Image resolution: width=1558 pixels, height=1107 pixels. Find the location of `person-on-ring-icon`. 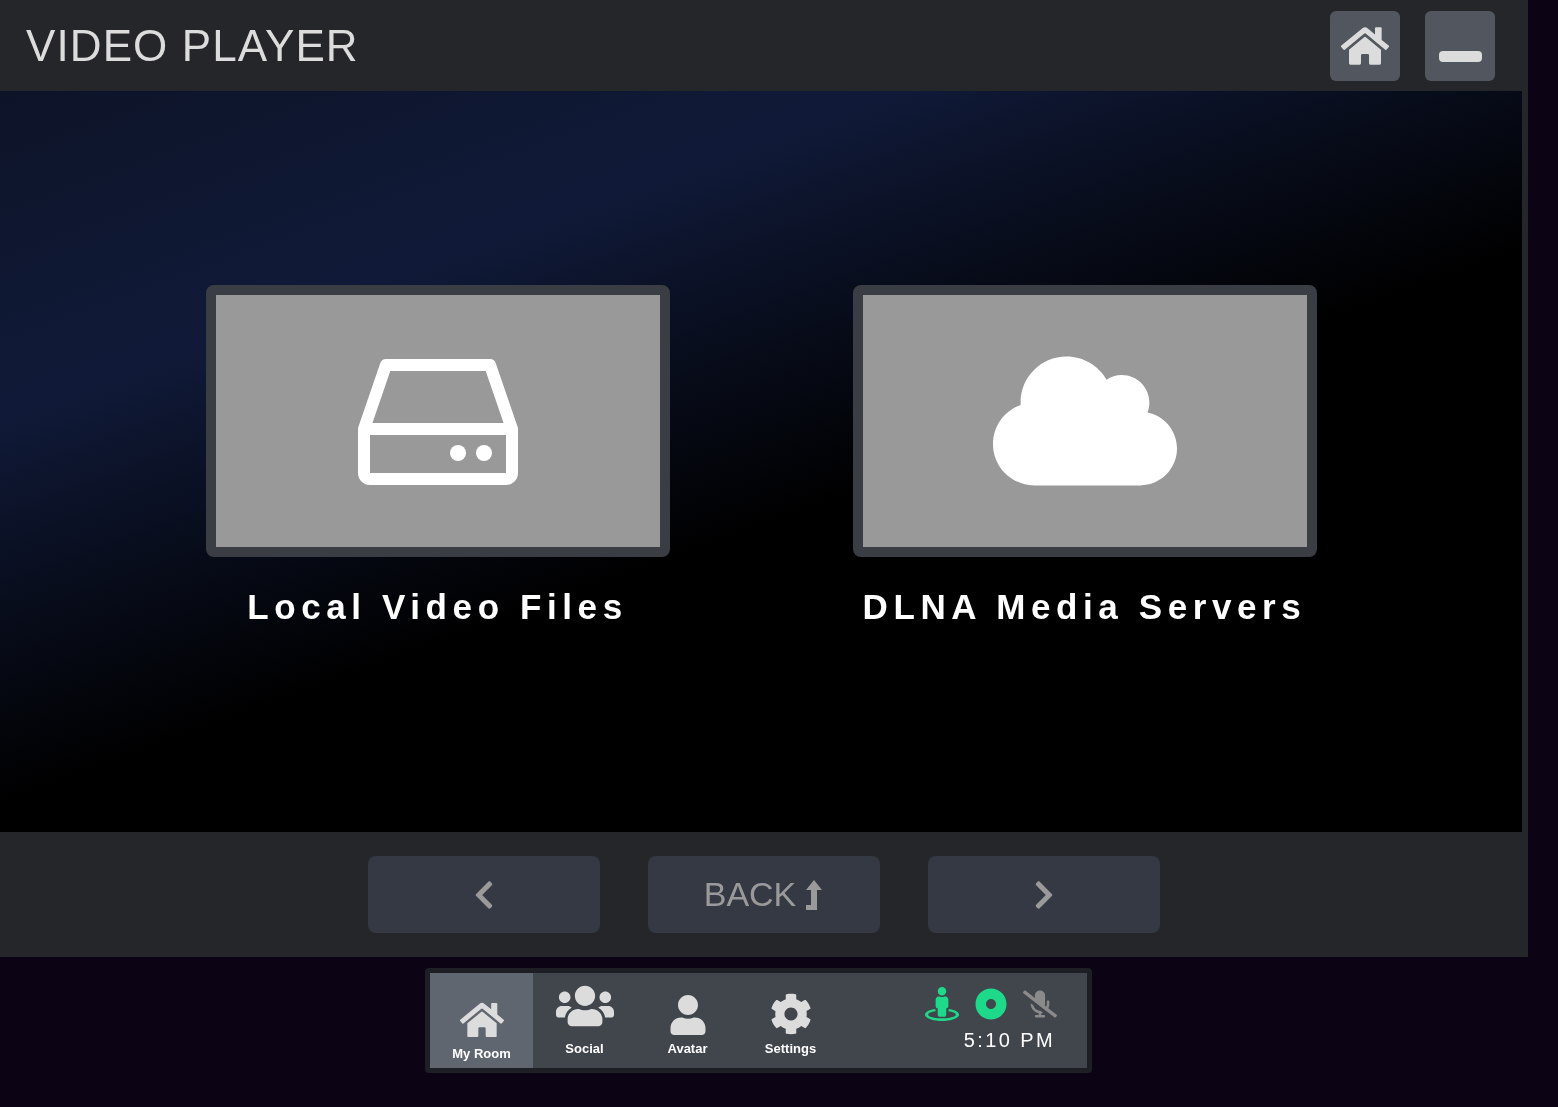

person-on-ring-icon is located at coordinates (942, 1003).